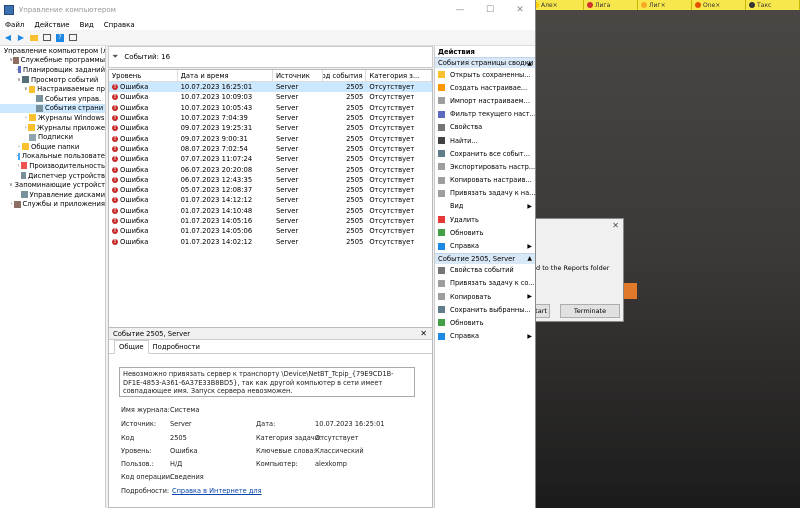 The image size is (800, 508). Describe the element at coordinates (8, 38) in the screenshot. I see `back-icon: ◀` at that location.